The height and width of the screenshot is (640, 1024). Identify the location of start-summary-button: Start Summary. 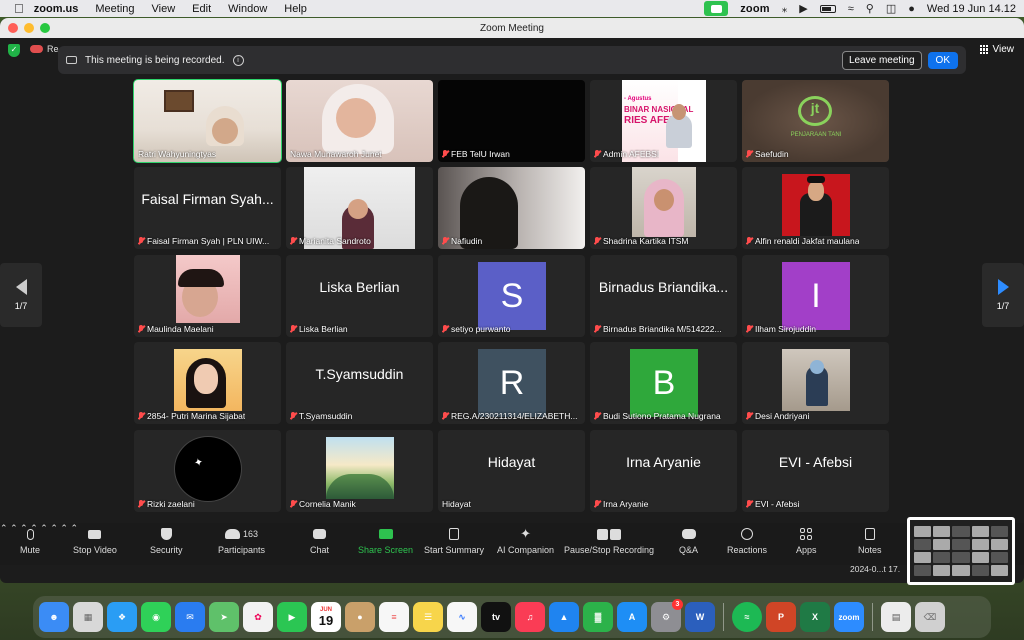
(454, 541).